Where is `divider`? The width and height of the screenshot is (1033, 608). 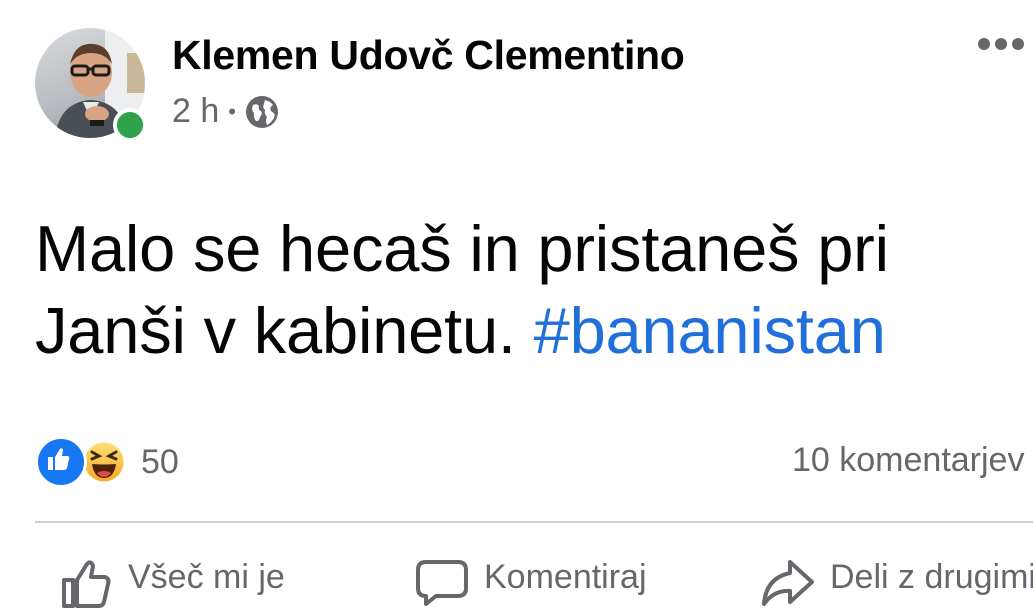 divider is located at coordinates (534, 522).